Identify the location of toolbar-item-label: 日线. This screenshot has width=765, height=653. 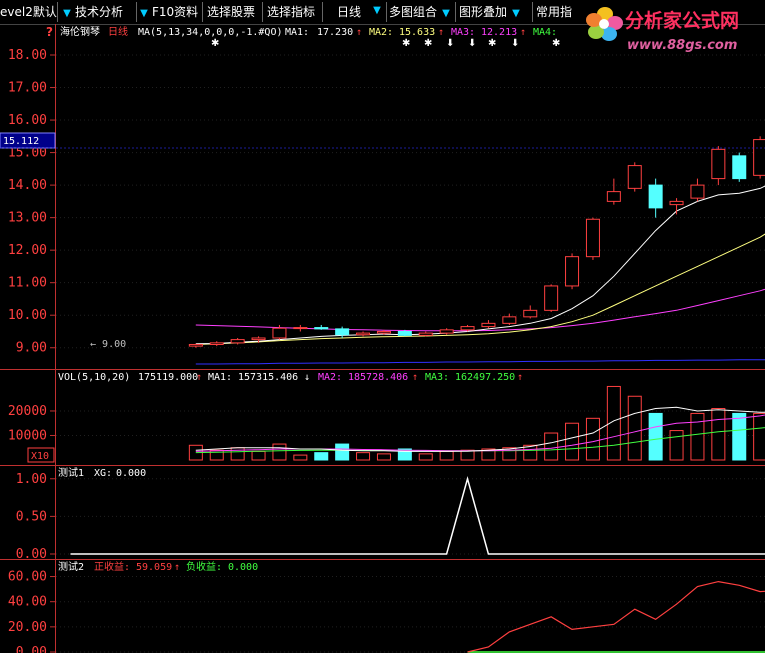
(349, 12).